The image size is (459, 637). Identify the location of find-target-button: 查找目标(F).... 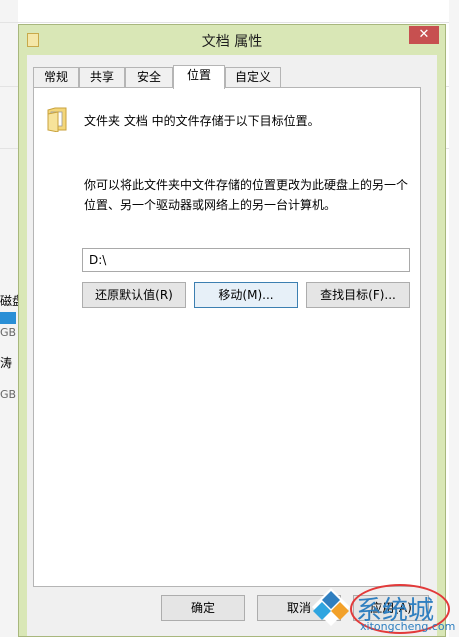
(358, 295).